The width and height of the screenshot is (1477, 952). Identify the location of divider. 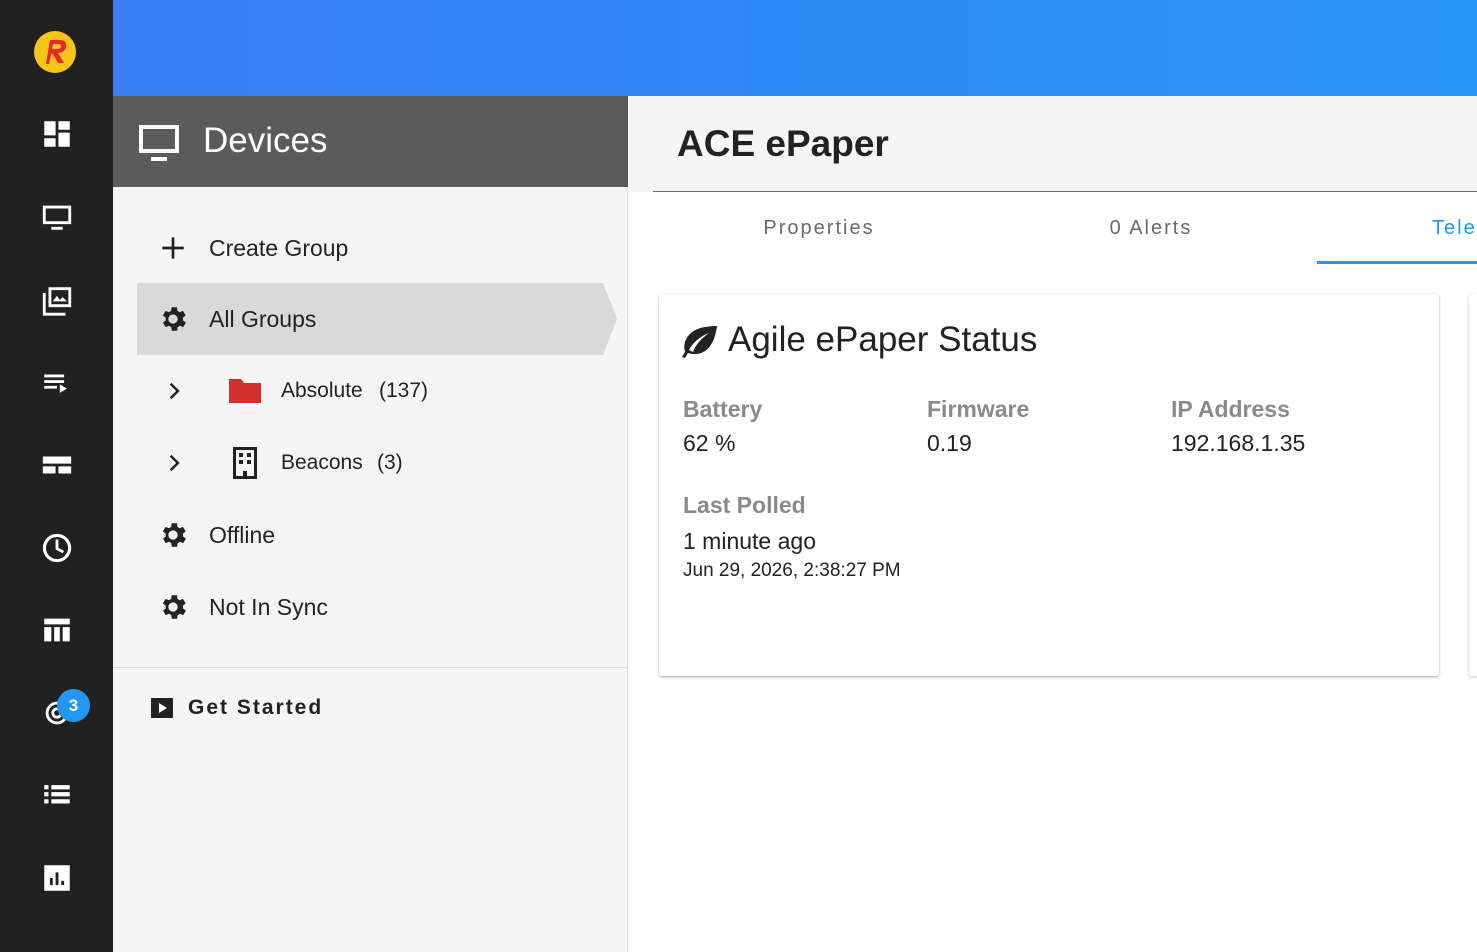
(370, 667).